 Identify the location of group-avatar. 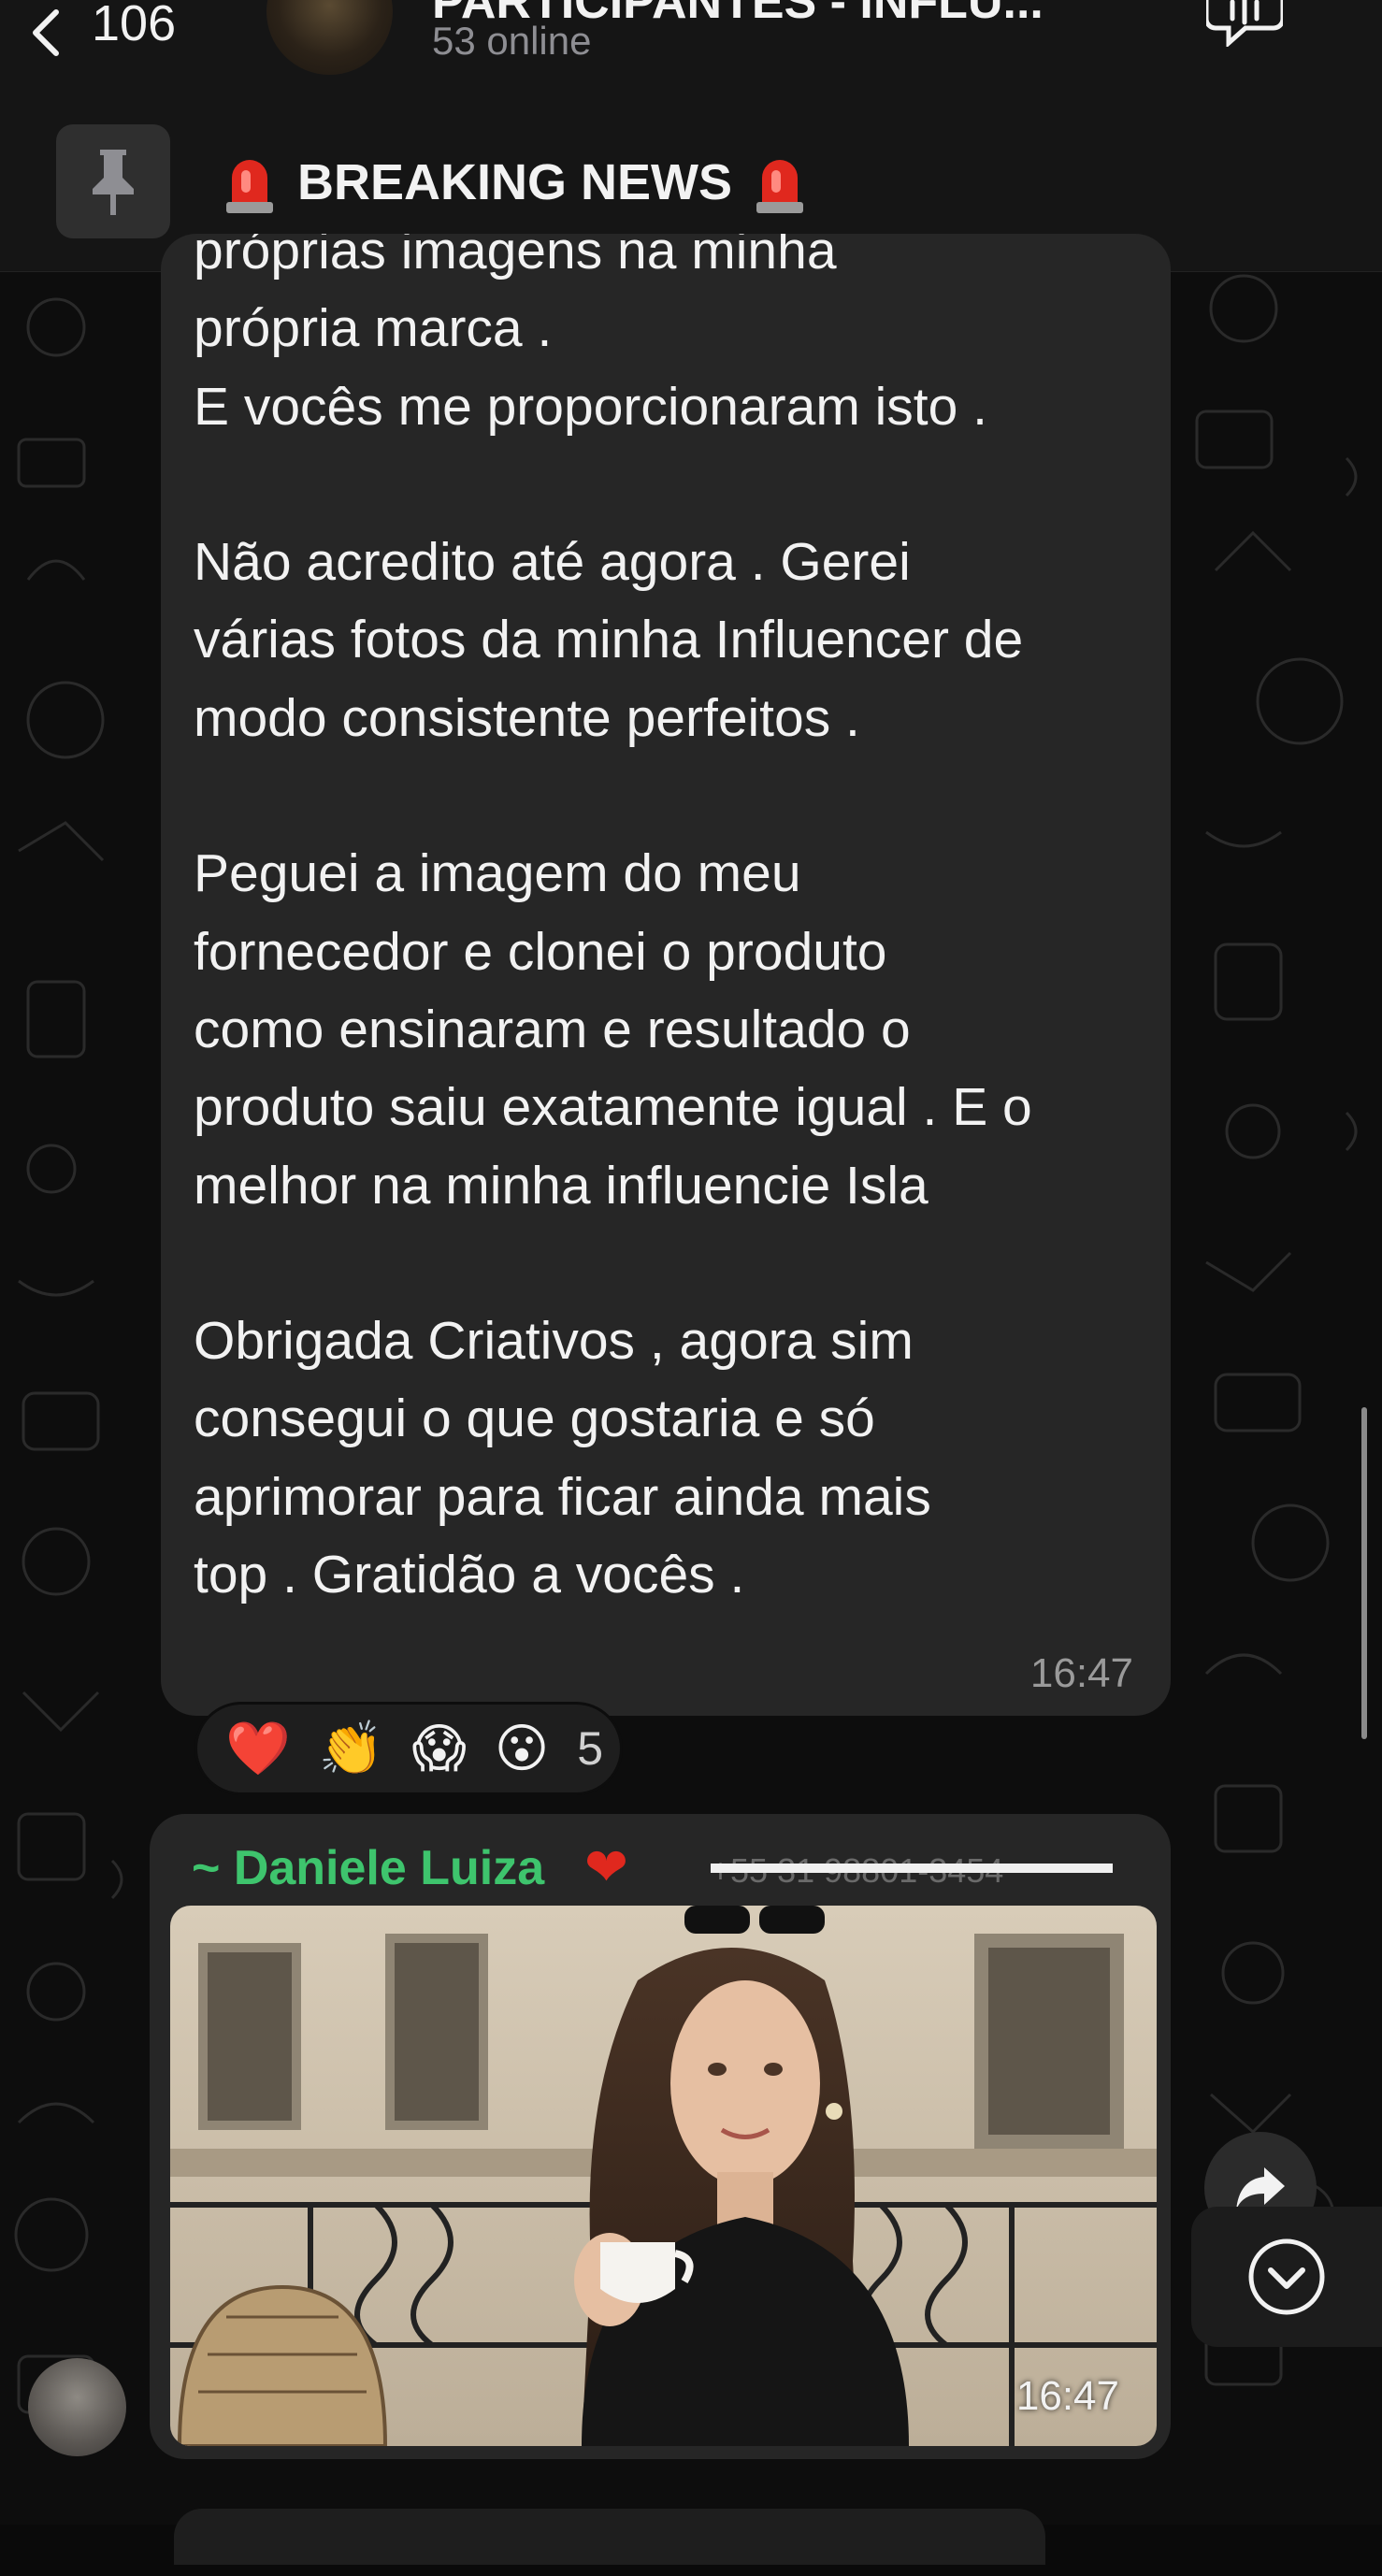
(329, 38).